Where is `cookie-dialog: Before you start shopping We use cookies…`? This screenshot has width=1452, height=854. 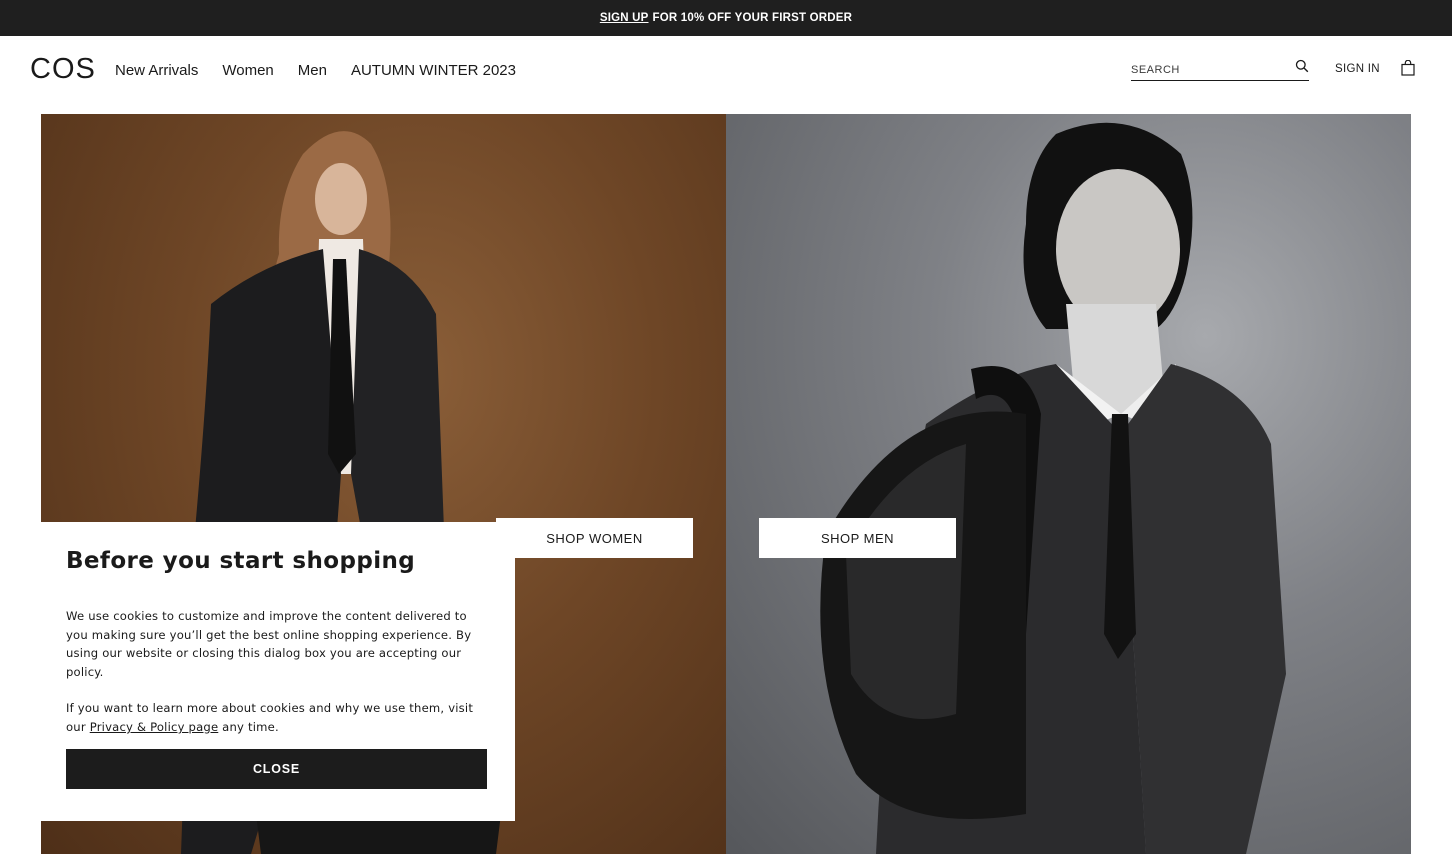 cookie-dialog: Before you start shopping We use cookies… is located at coordinates (274, 671).